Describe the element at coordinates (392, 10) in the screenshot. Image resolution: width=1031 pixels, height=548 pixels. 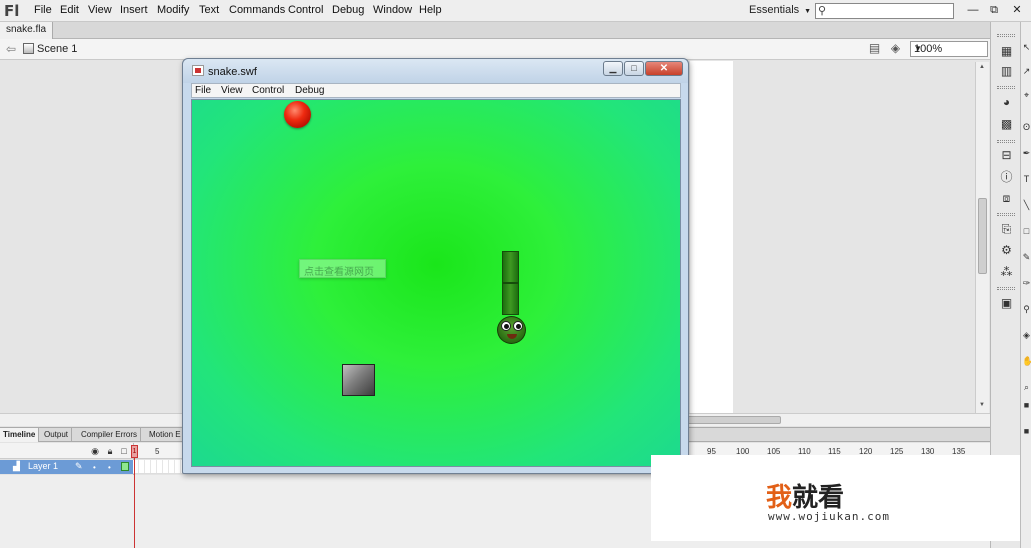
I see `menu-window: Window` at that location.